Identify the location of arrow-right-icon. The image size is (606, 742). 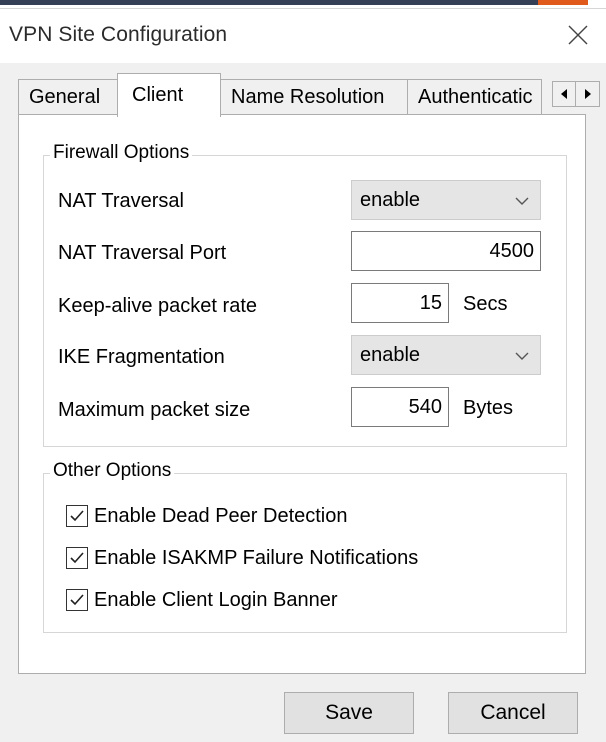
(587, 94).